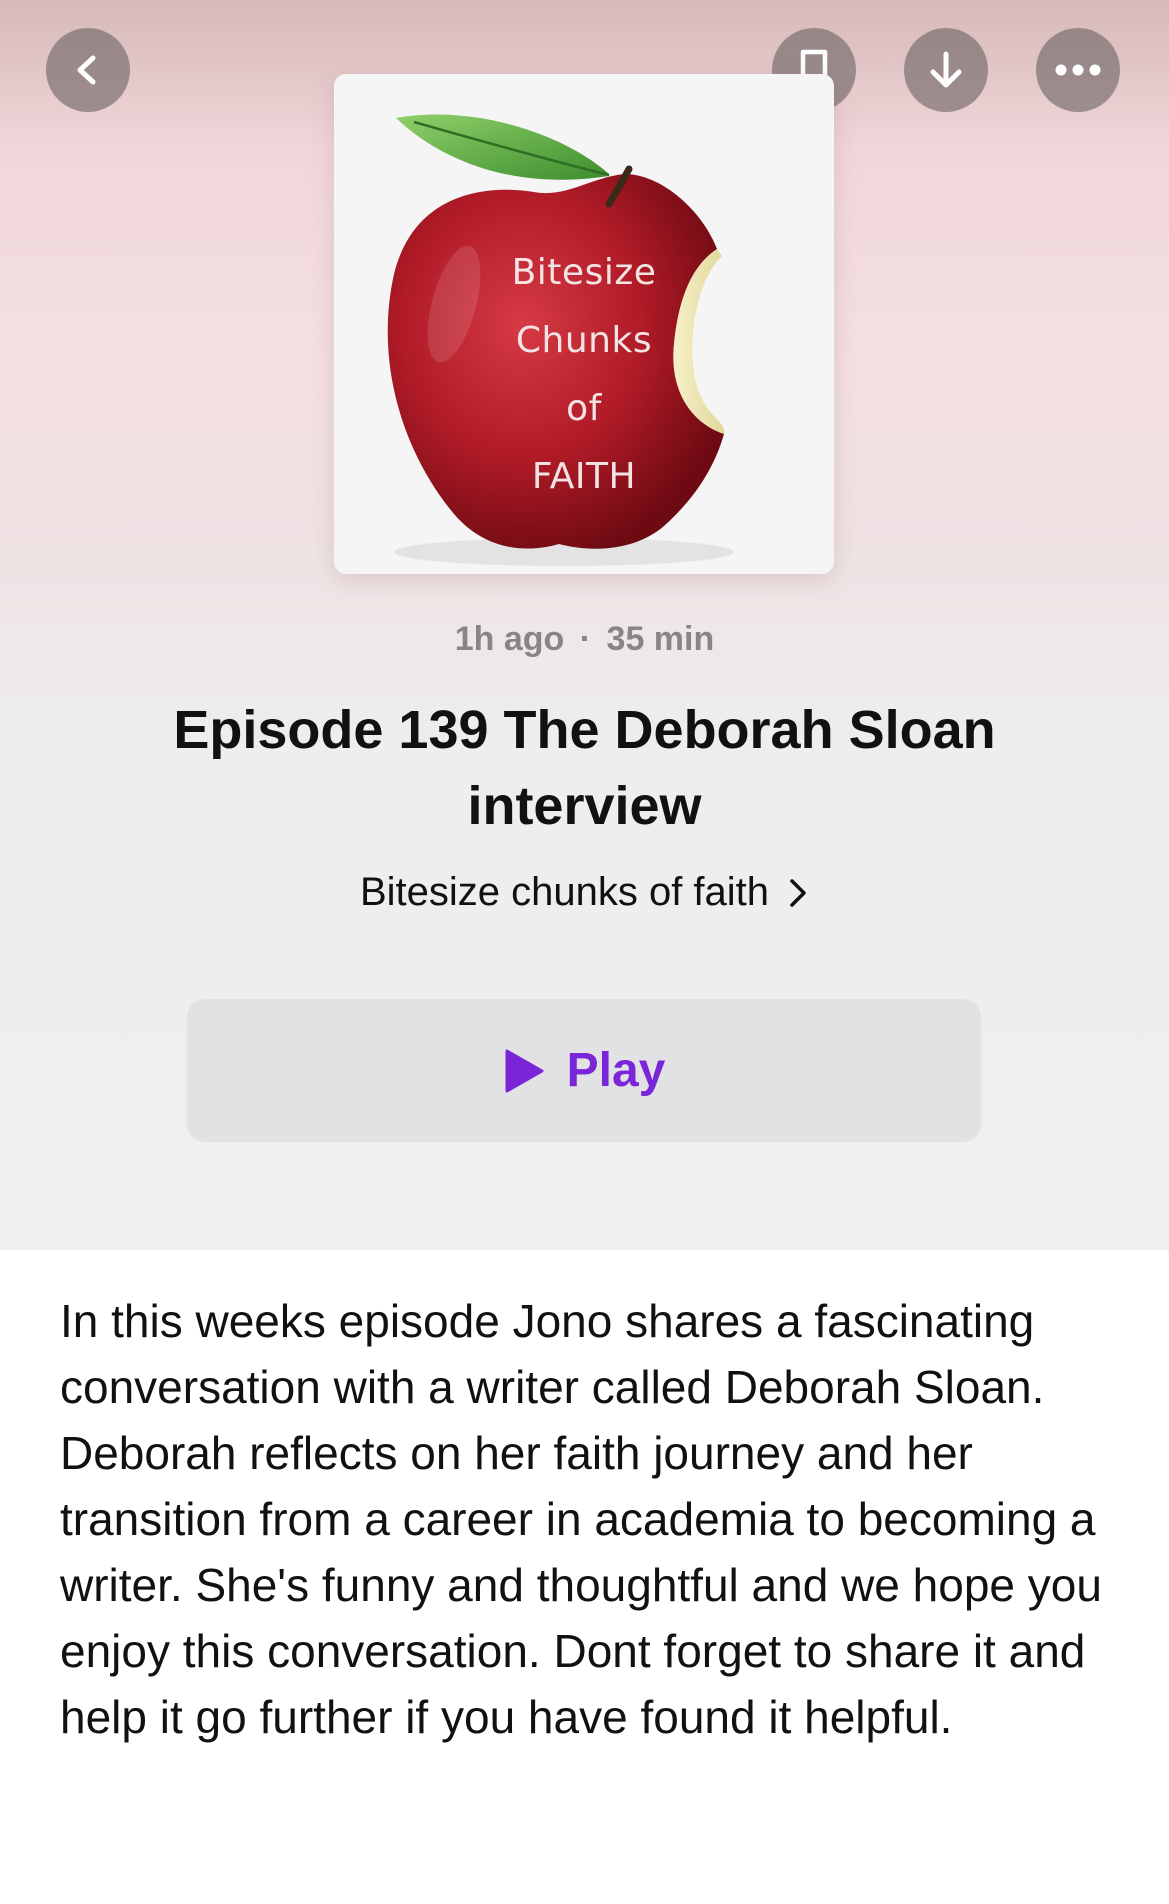  I want to click on episode-age: 1h ago, so click(509, 639).